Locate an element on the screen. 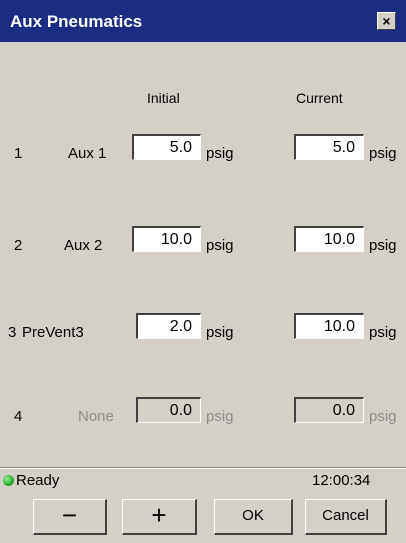 This screenshot has width=406, height=543. title-bar: Aux Pneumatics × is located at coordinates (203, 21).